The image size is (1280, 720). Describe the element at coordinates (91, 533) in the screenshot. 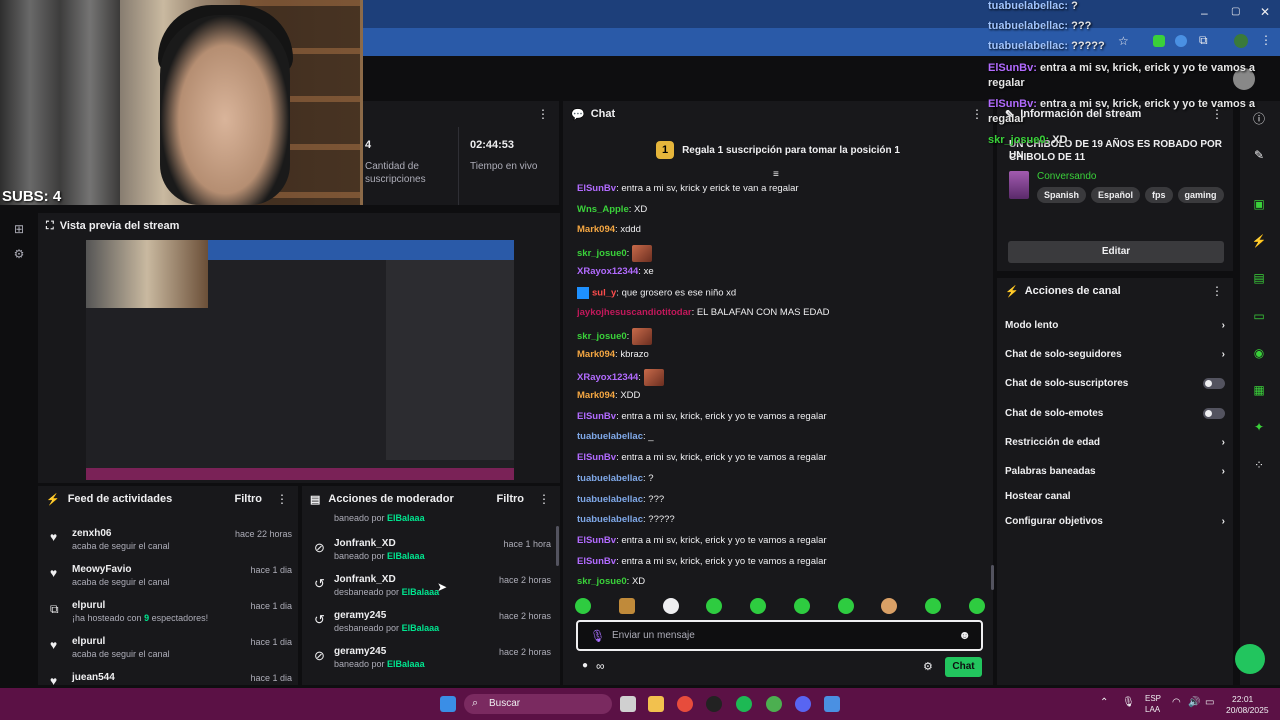

I see `feed-user: zenxh06` at that location.